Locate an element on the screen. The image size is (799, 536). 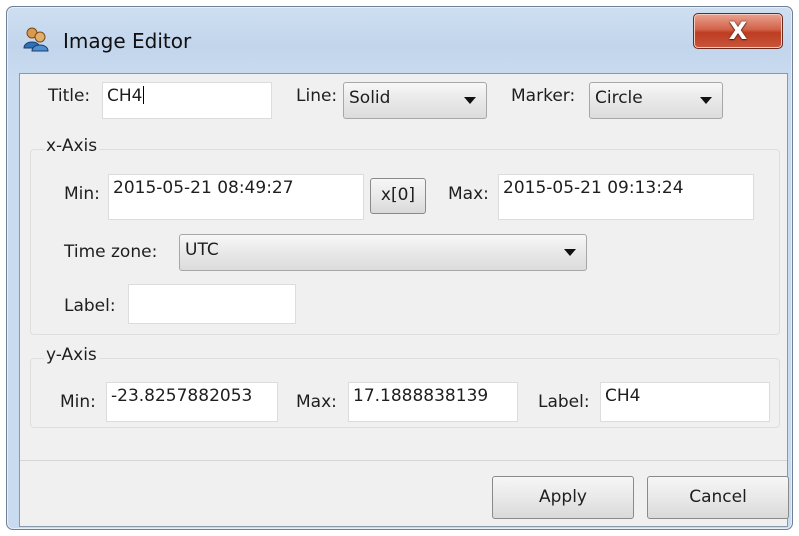
y-max-value: 17.1888838139 is located at coordinates (421, 396).